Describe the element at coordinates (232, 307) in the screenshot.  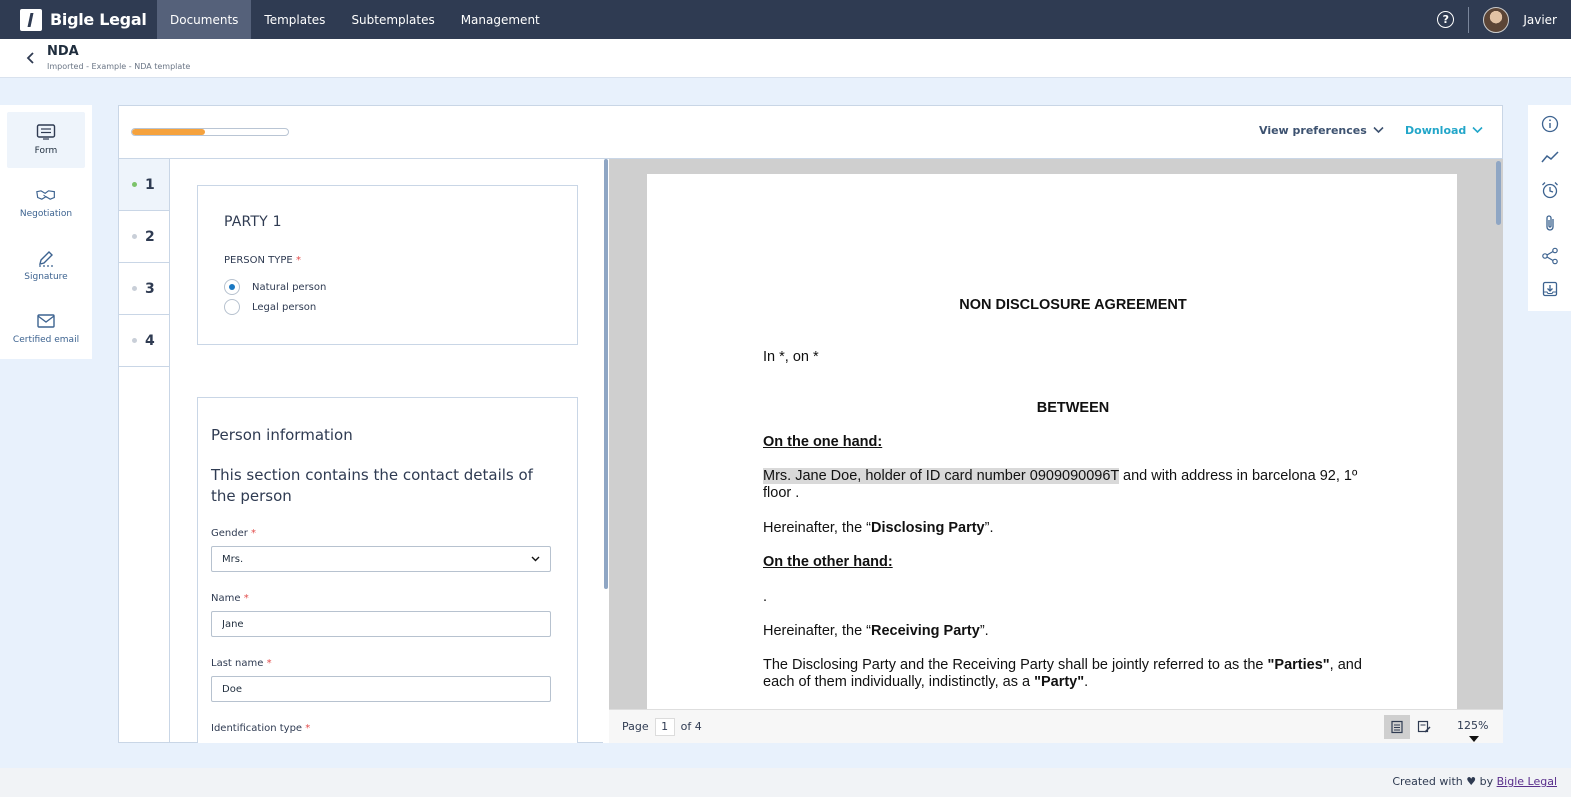
I see `radio-button` at that location.